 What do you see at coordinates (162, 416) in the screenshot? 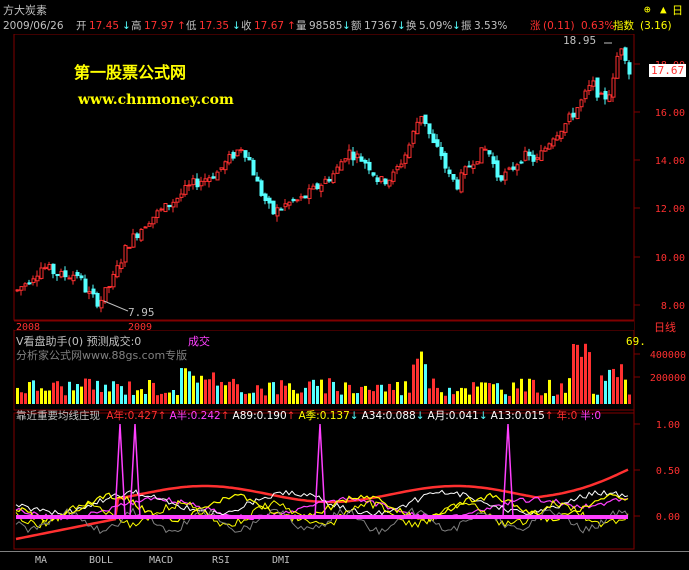
I see `arrow-up-icon: ↑` at bounding box center [162, 416].